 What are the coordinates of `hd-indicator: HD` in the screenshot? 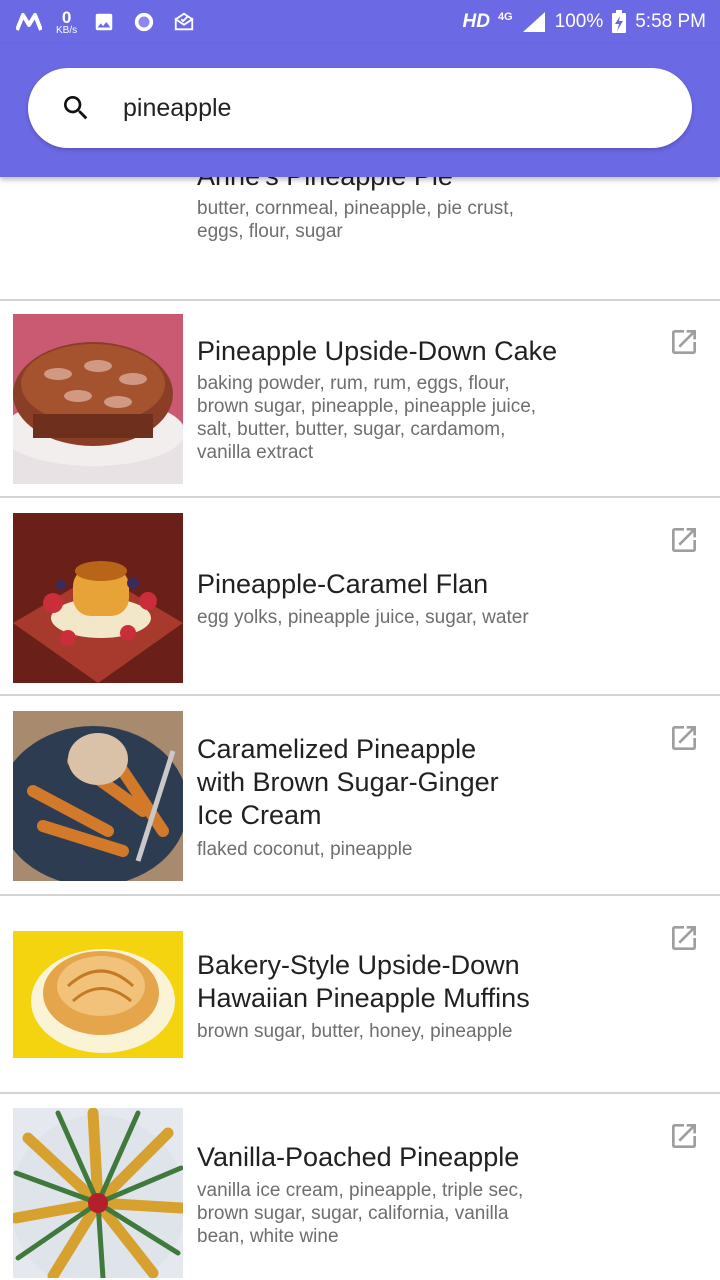 It's located at (476, 21).